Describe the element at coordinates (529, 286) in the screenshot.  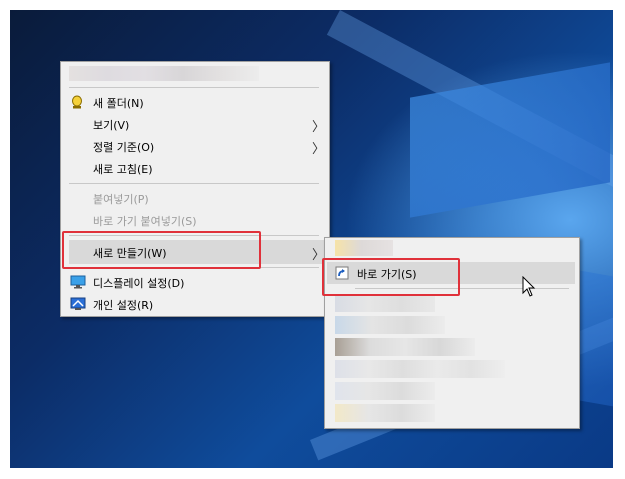
I see `mouse-cursor-icon` at that location.